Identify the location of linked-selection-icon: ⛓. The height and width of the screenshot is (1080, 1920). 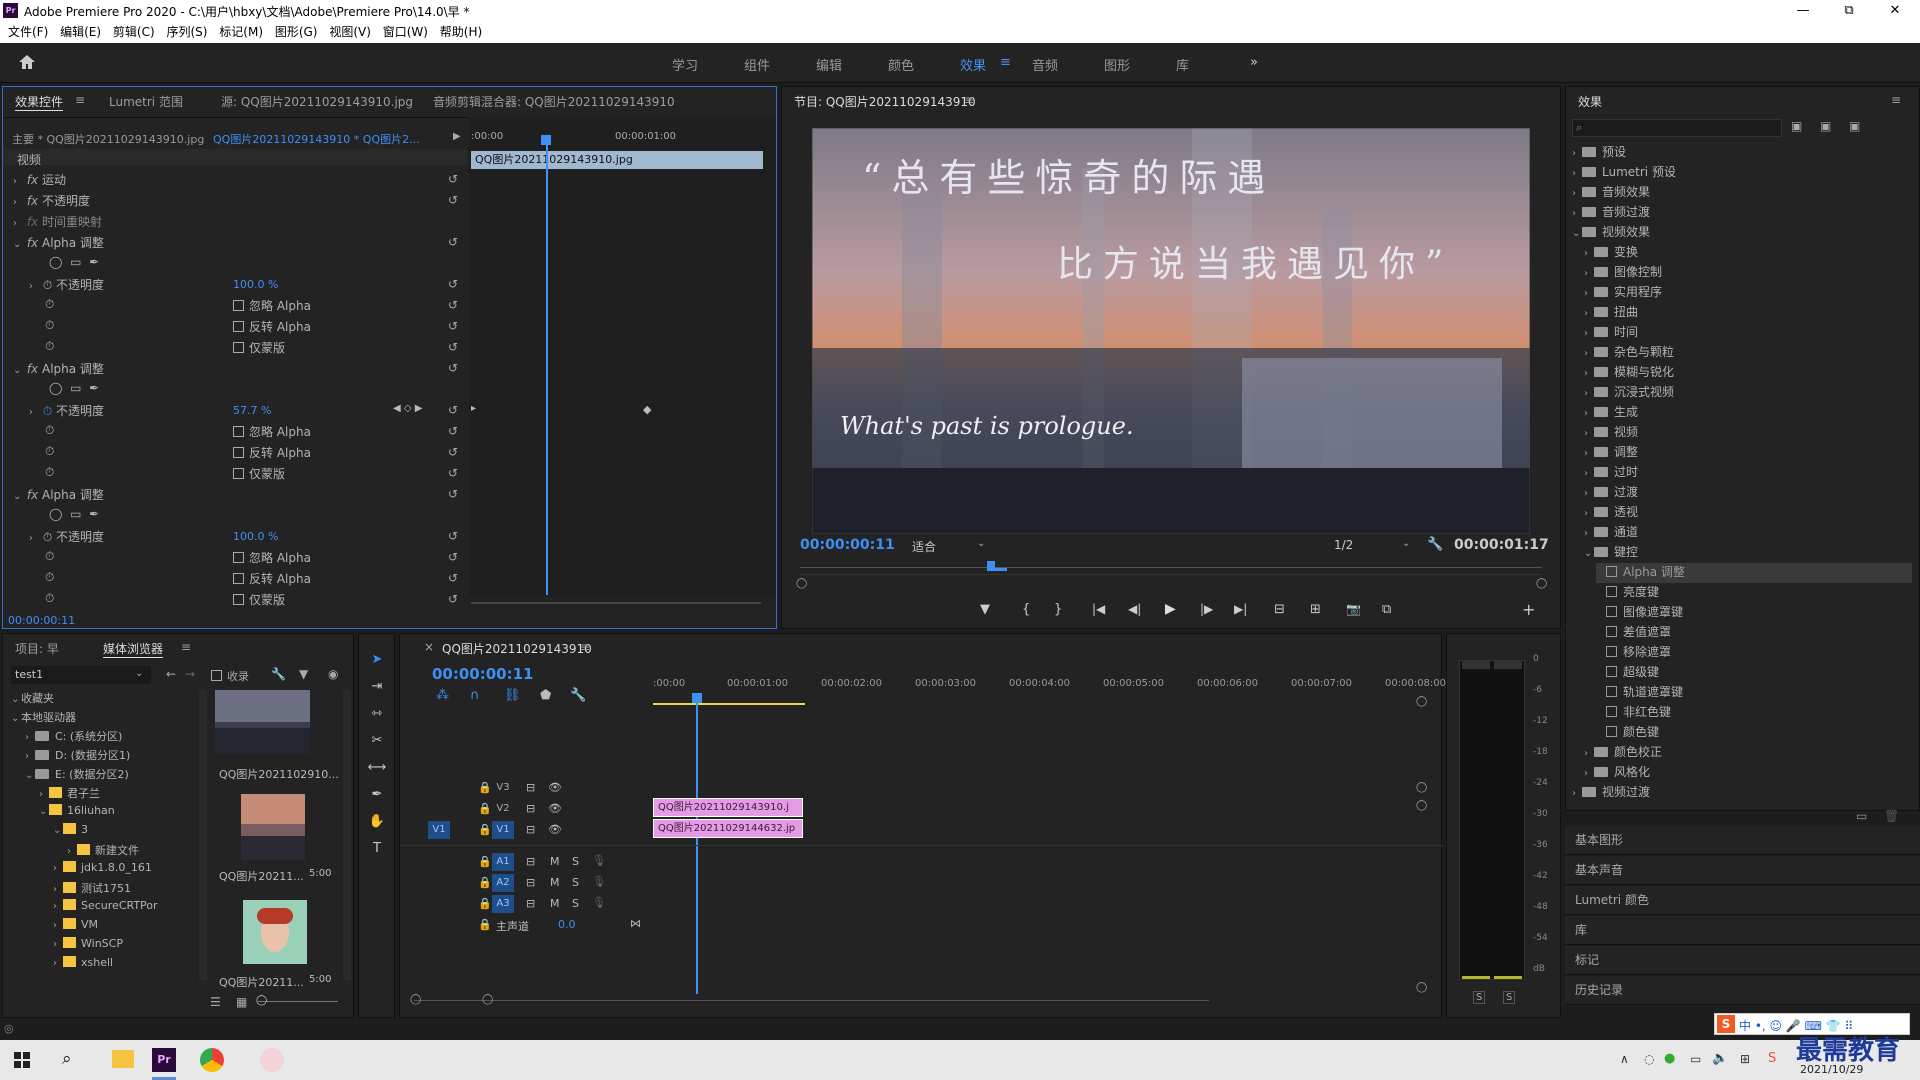
(512, 695).